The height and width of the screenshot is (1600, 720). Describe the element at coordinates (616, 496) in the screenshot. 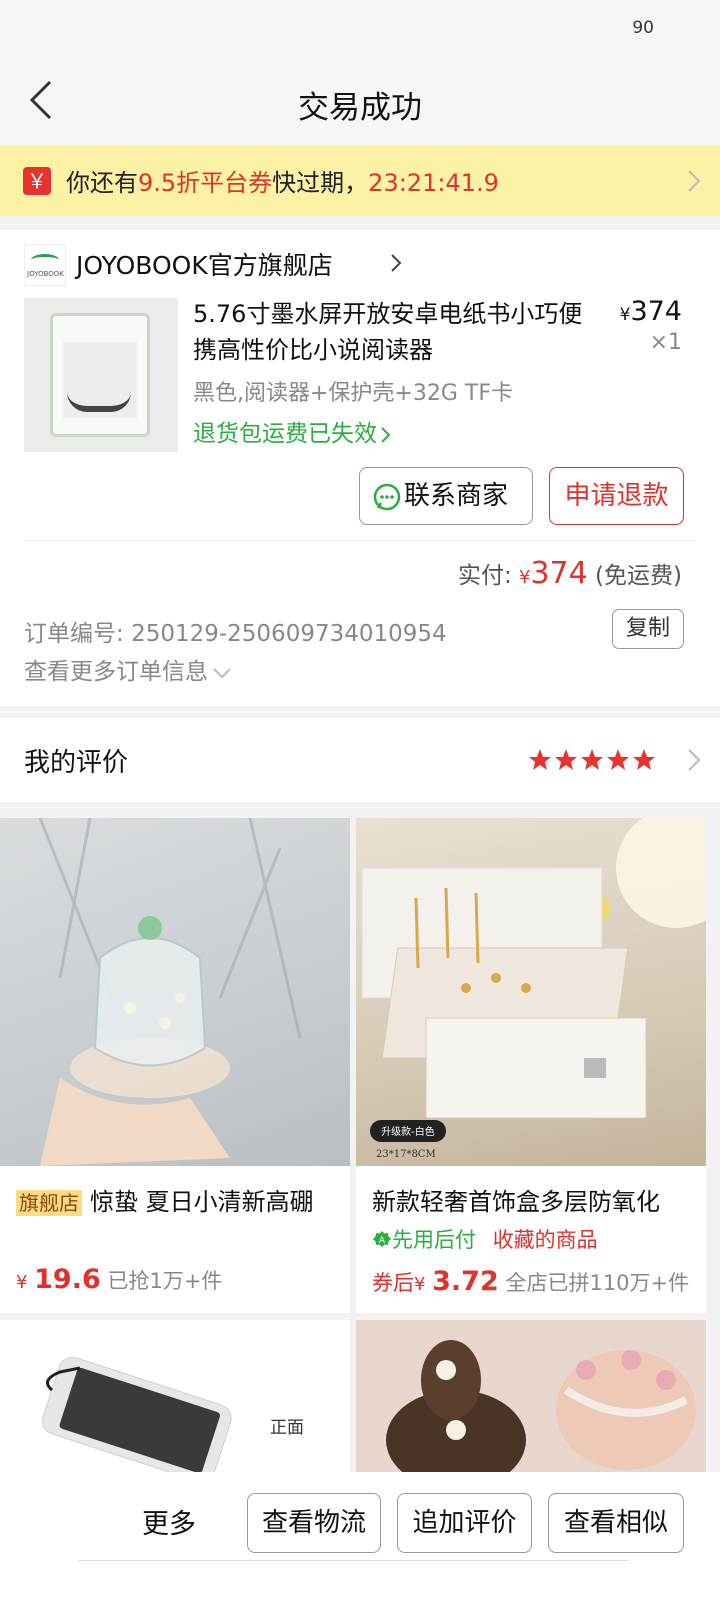

I see `refund-button: 申请退款` at that location.